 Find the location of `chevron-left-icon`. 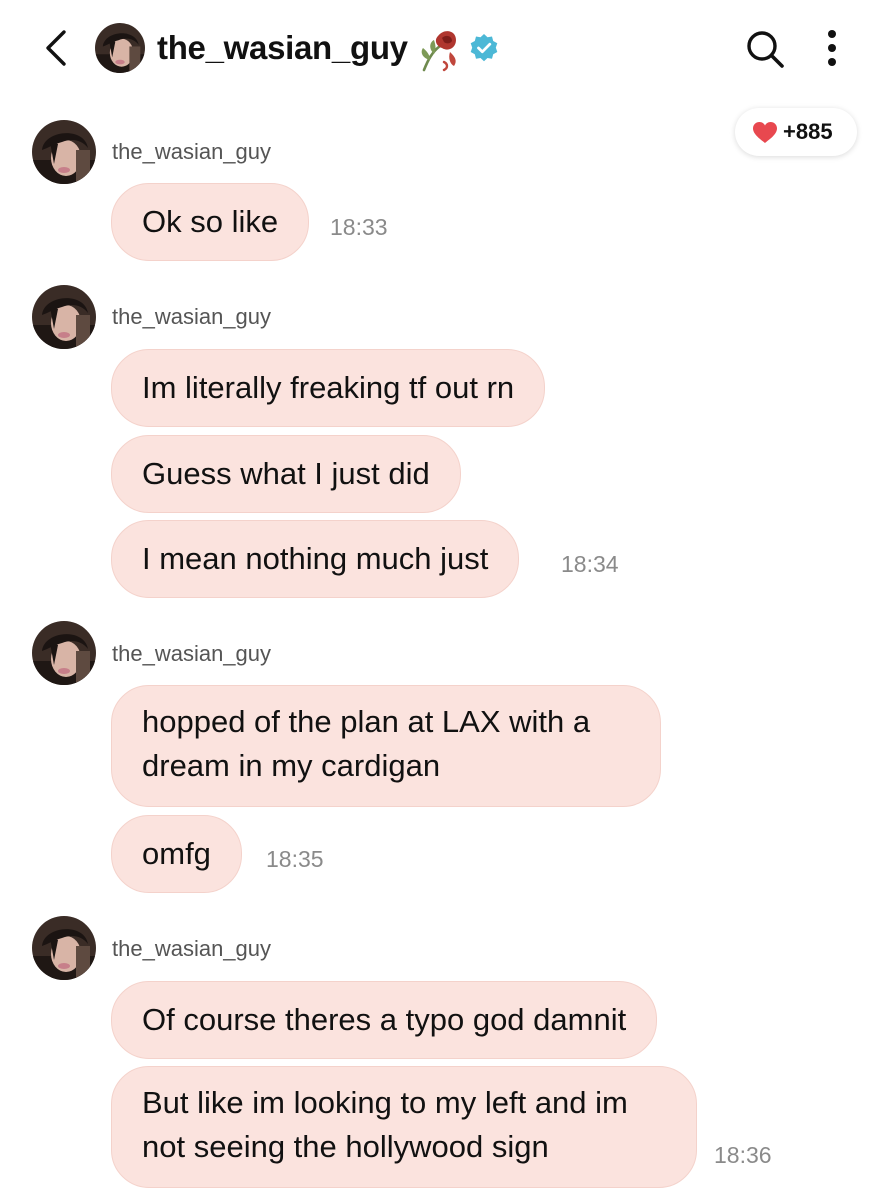

chevron-left-icon is located at coordinates (56, 48).